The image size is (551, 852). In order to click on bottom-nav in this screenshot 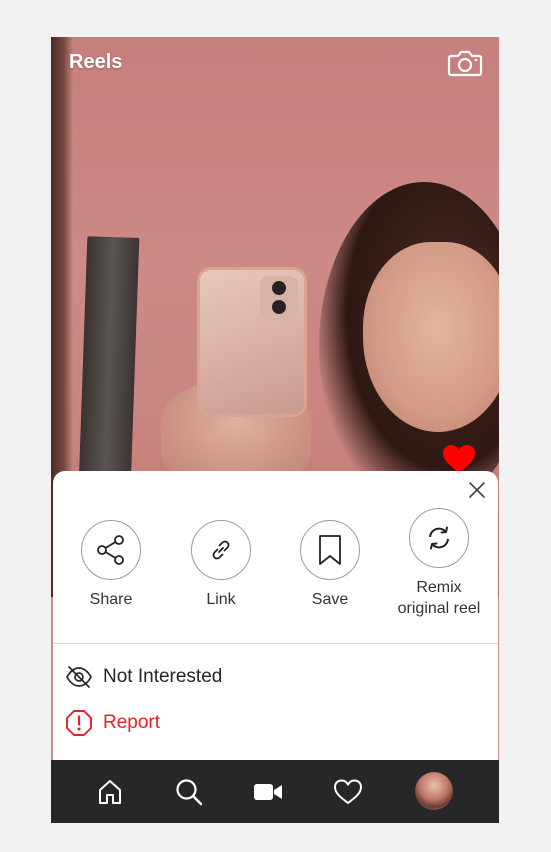, I will do `click(275, 791)`.